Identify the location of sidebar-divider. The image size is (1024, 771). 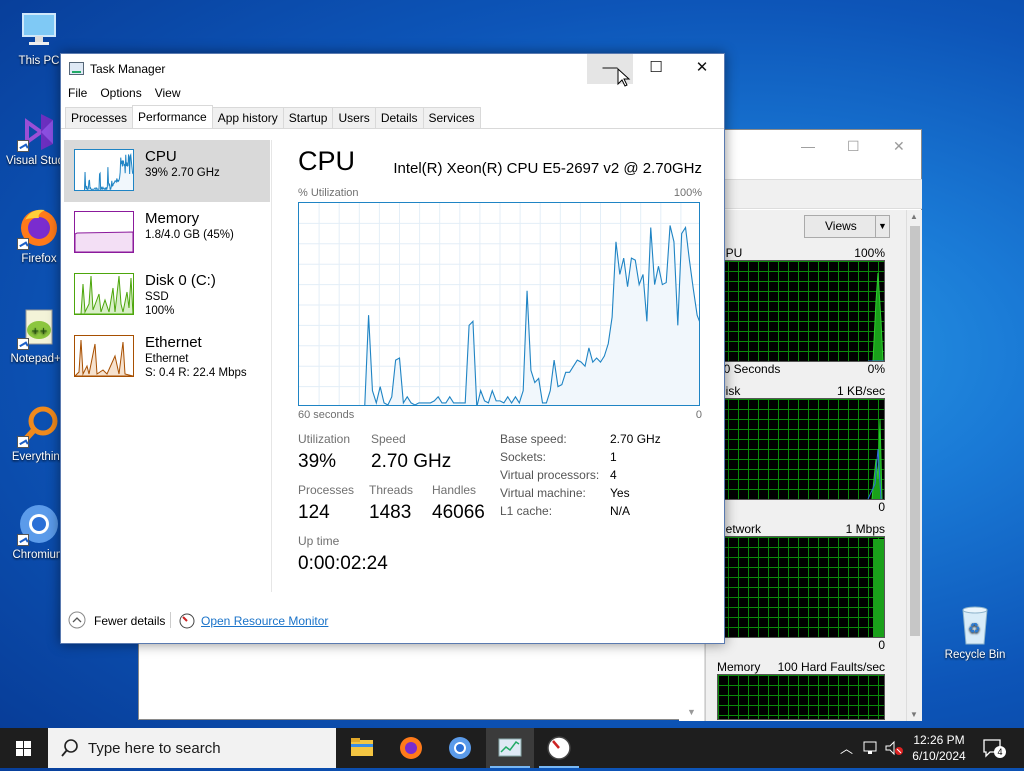
(271, 366).